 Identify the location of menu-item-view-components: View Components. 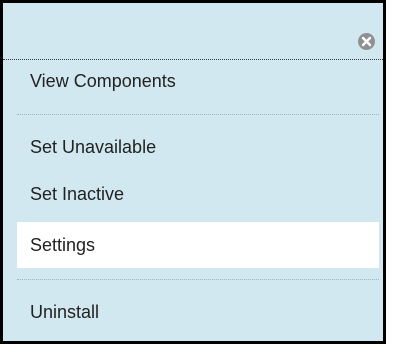
(198, 81).